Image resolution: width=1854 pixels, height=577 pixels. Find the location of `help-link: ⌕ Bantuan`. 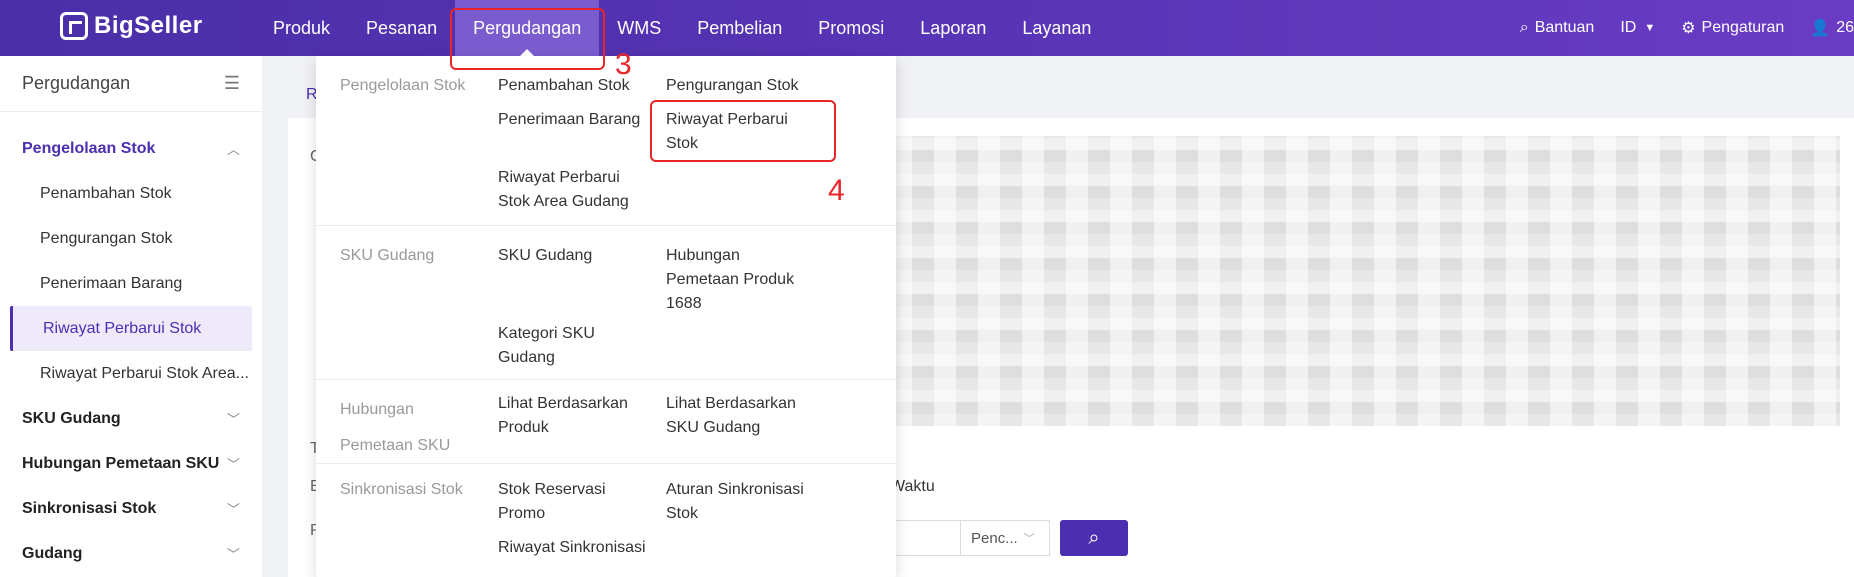

help-link: ⌕ Bantuan is located at coordinates (1557, 28).